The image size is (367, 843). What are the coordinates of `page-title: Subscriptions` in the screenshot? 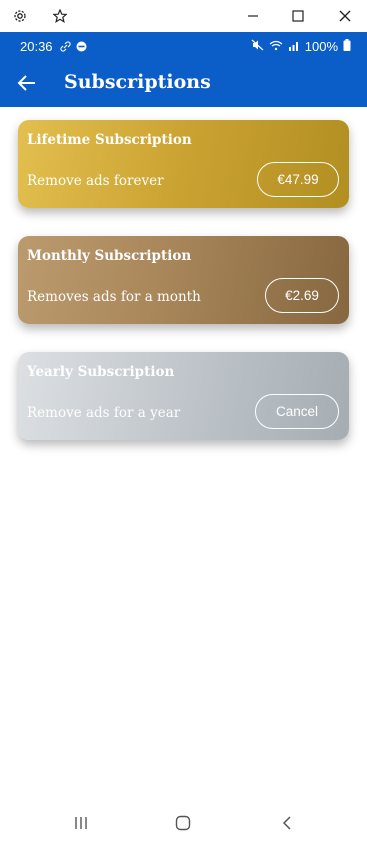 It's located at (137, 82).